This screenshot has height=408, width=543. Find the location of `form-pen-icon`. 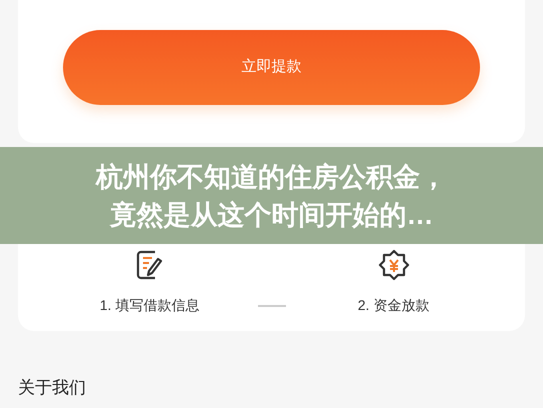

form-pen-icon is located at coordinates (149, 265).